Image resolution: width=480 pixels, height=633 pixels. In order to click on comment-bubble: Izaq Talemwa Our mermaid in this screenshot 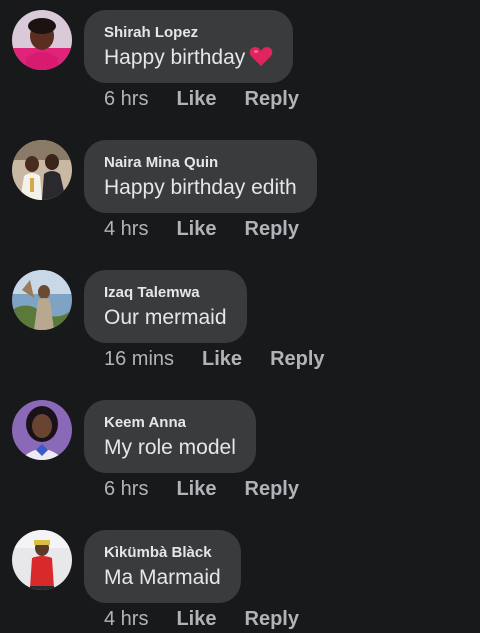, I will do `click(165, 306)`.